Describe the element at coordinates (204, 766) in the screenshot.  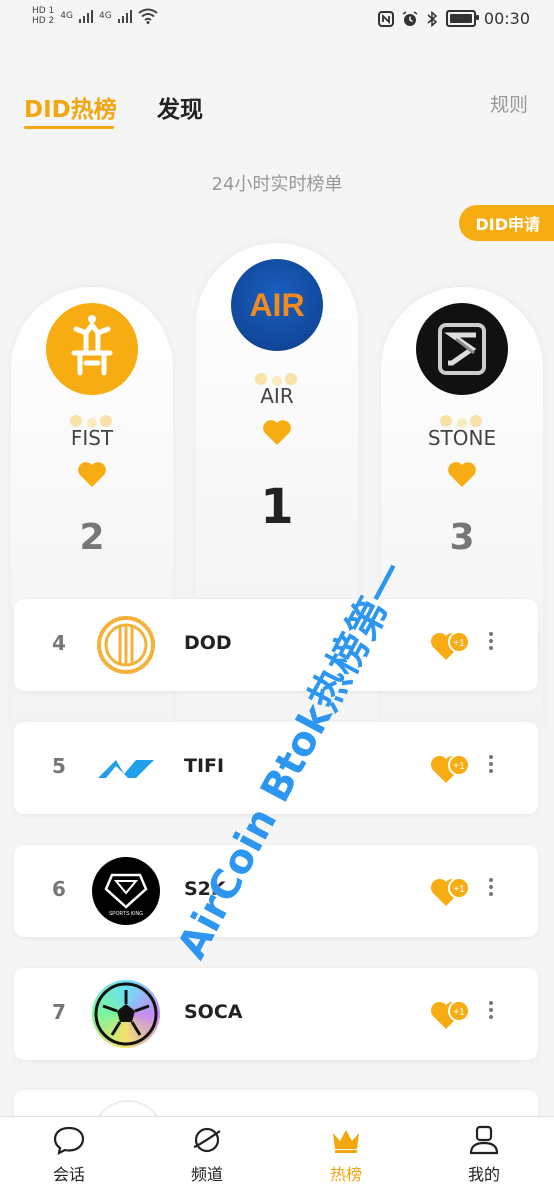
I see `list-name: TIFI` at that location.